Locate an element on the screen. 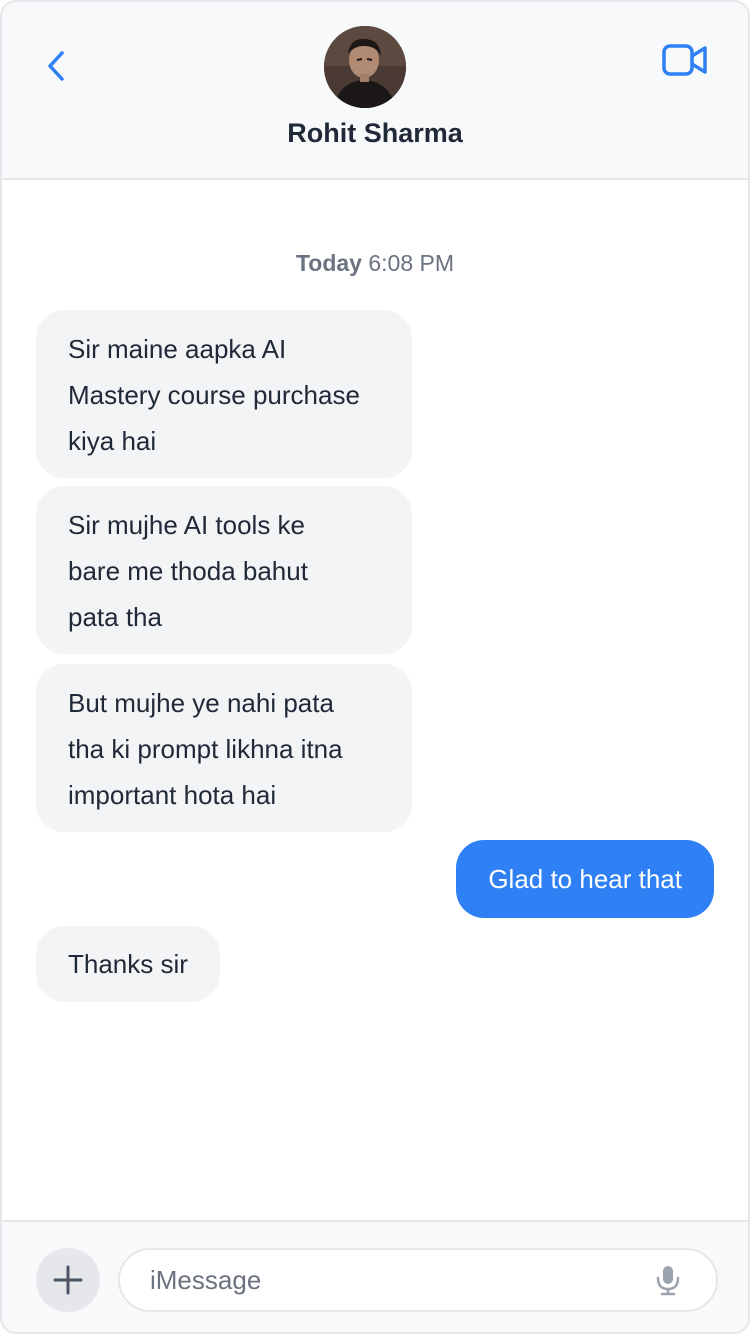  message-text-line: Thanks sir is located at coordinates (128, 964).